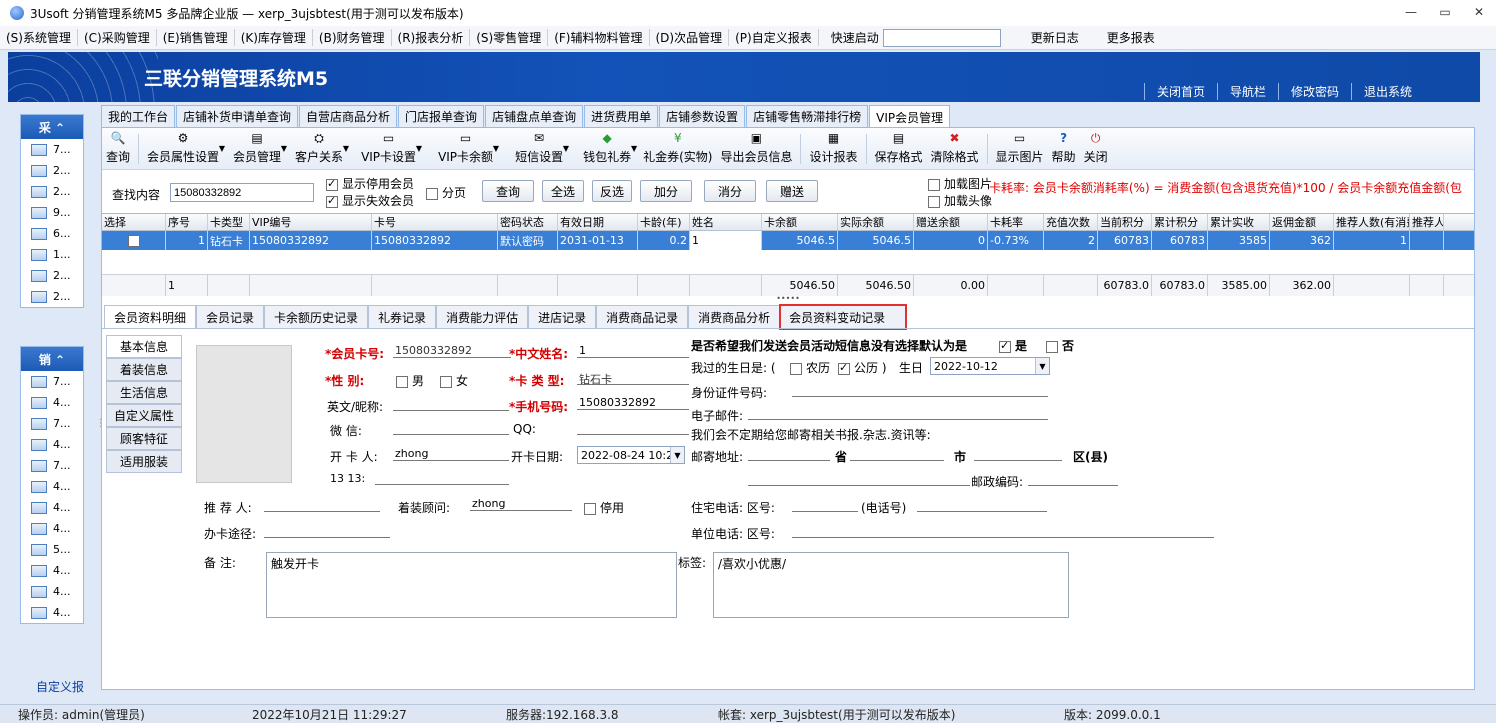 Image resolution: width=1496 pixels, height=723 pixels. I want to click on close-button: ⏻ 关闭, so click(1096, 148).